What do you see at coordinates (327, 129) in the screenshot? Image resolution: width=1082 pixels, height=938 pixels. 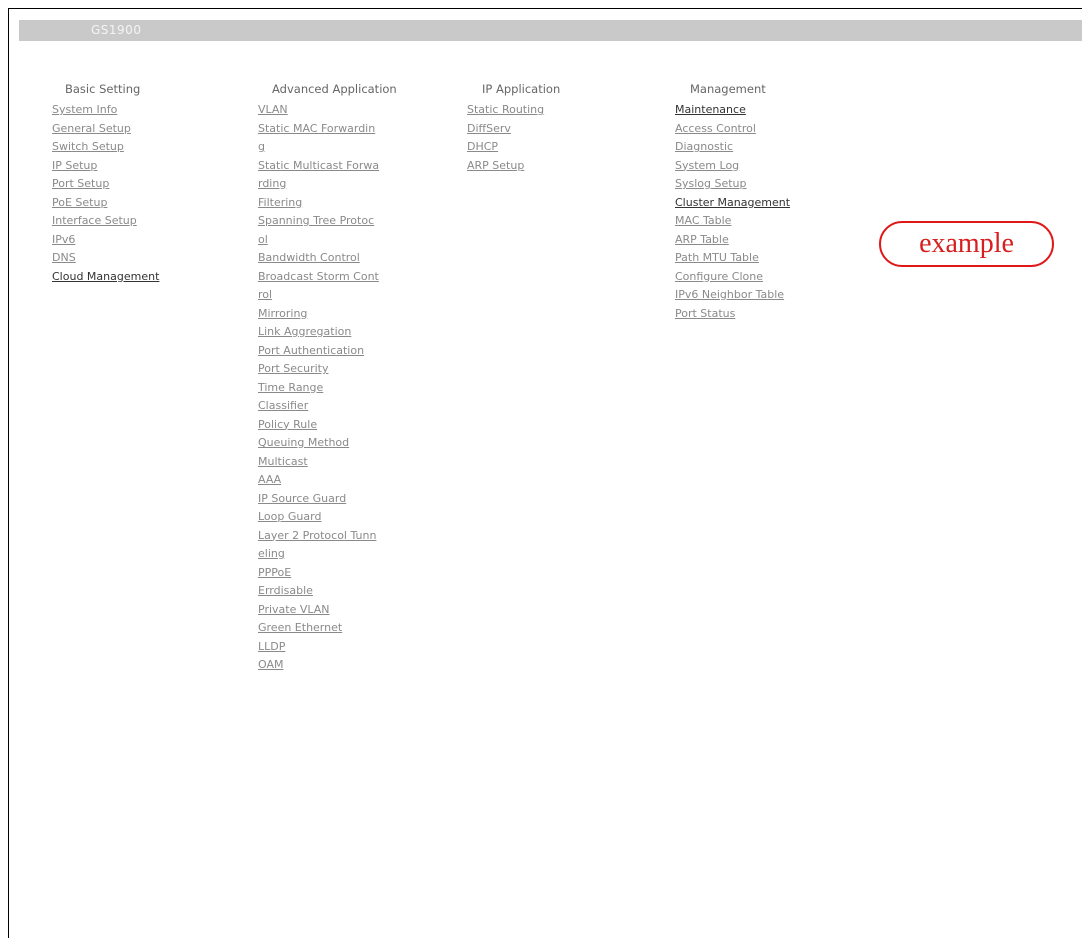 I see `link-static-mac-forwarding: Static MAC Forwardin` at bounding box center [327, 129].